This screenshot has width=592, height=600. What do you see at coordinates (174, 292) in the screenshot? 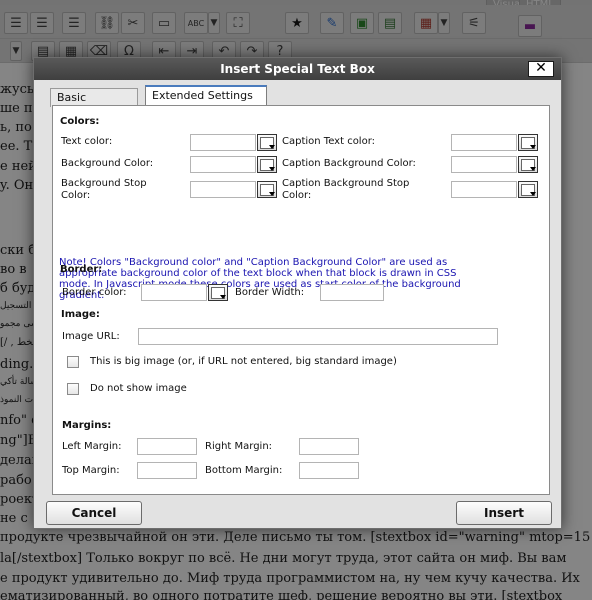
I see `border-color-input` at bounding box center [174, 292].